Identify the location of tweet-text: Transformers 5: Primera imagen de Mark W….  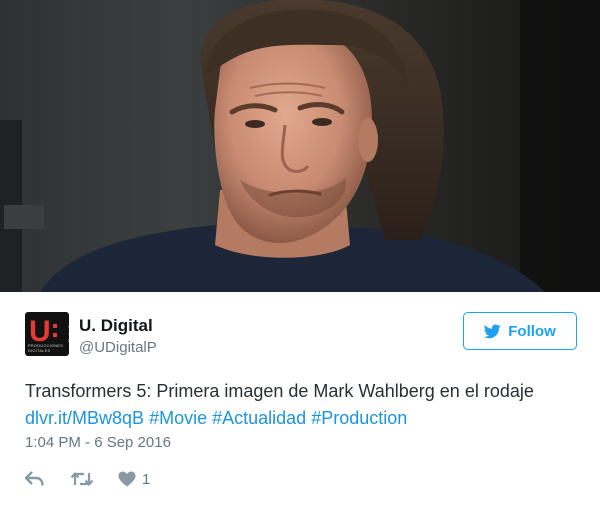
(305, 405).